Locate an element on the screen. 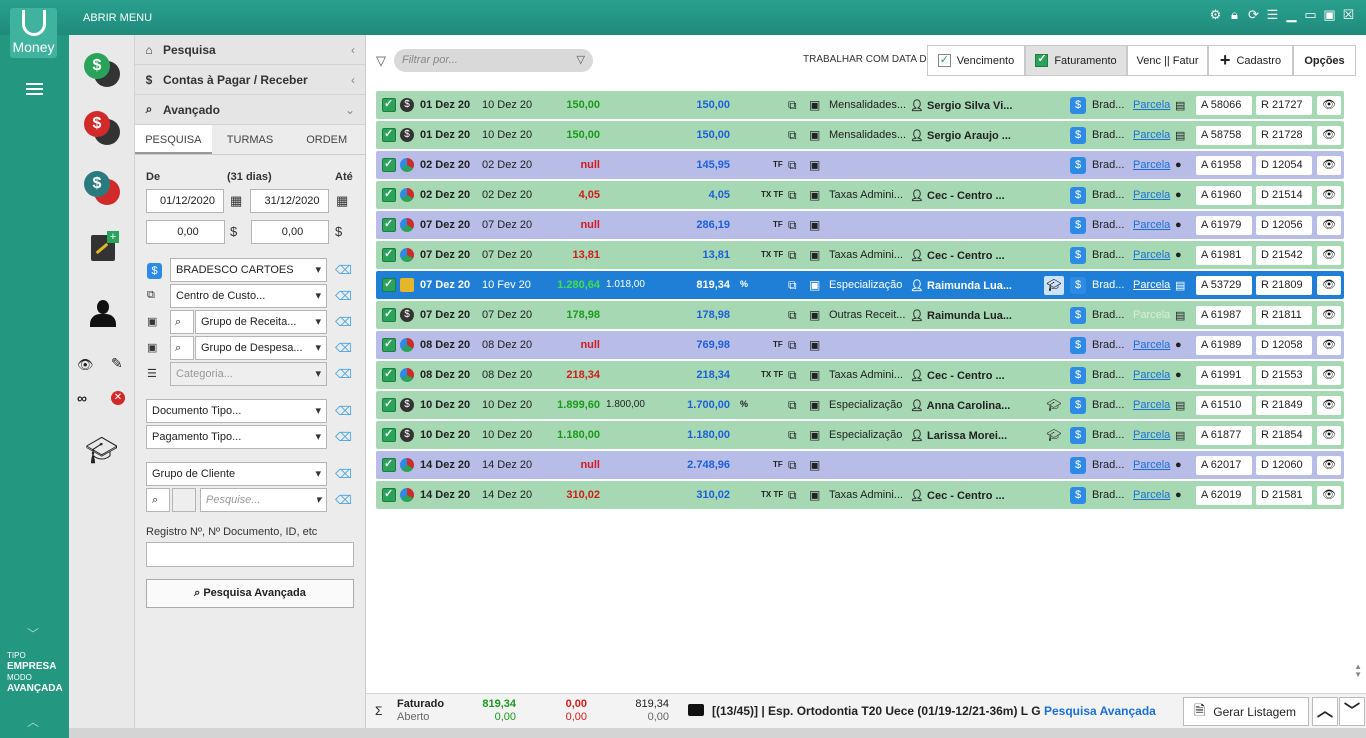  cancel-icon: ✕ is located at coordinates (118, 398).